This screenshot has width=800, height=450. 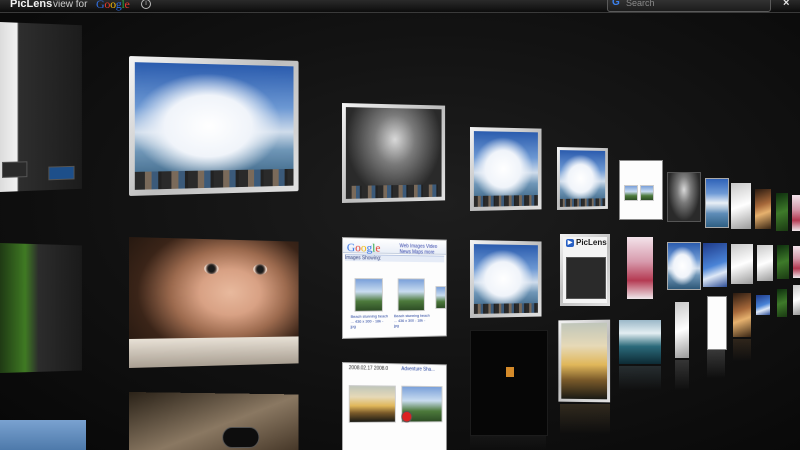 What do you see at coordinates (717, 203) in the screenshot?
I see `wall-tile-piclens-mini` at bounding box center [717, 203].